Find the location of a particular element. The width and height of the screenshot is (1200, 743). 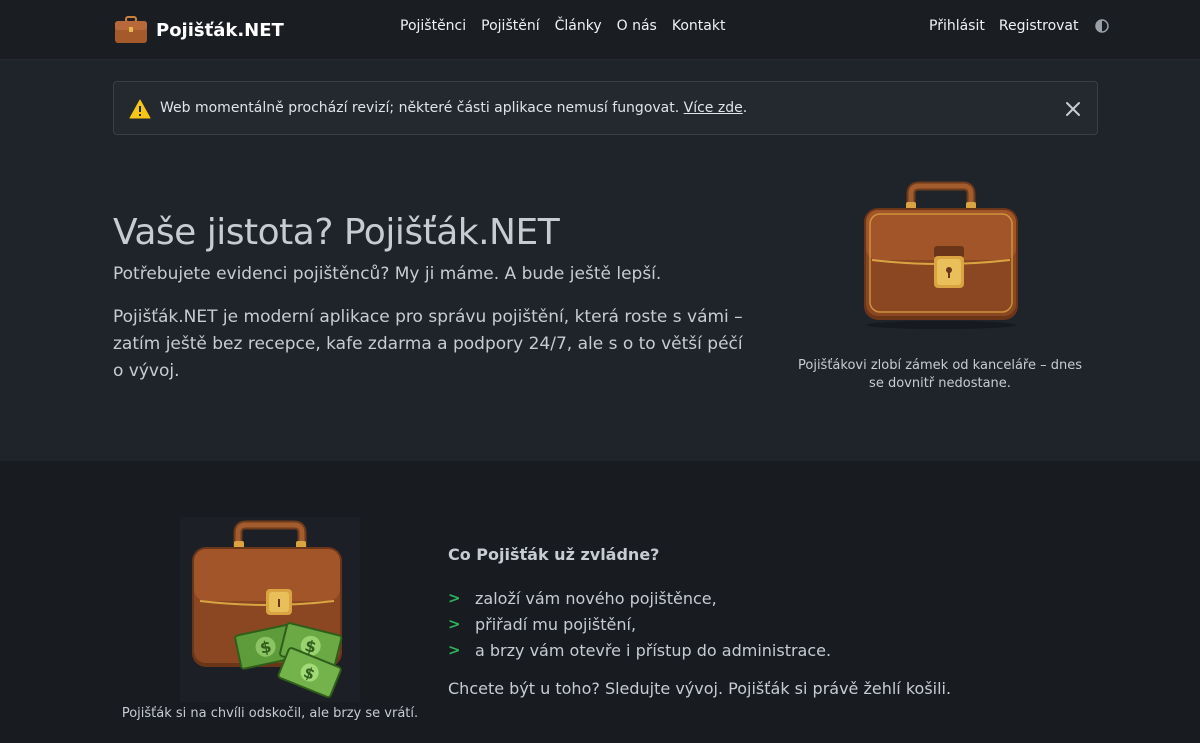

brand-link: Pojišťák.NET is located at coordinates (199, 30).